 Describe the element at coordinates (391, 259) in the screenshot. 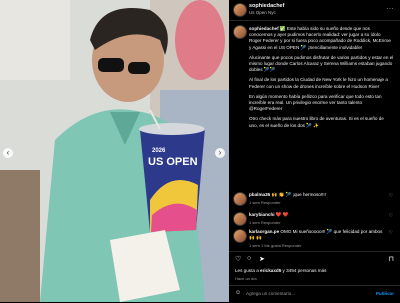

I see `save-icon: ⊓` at that location.